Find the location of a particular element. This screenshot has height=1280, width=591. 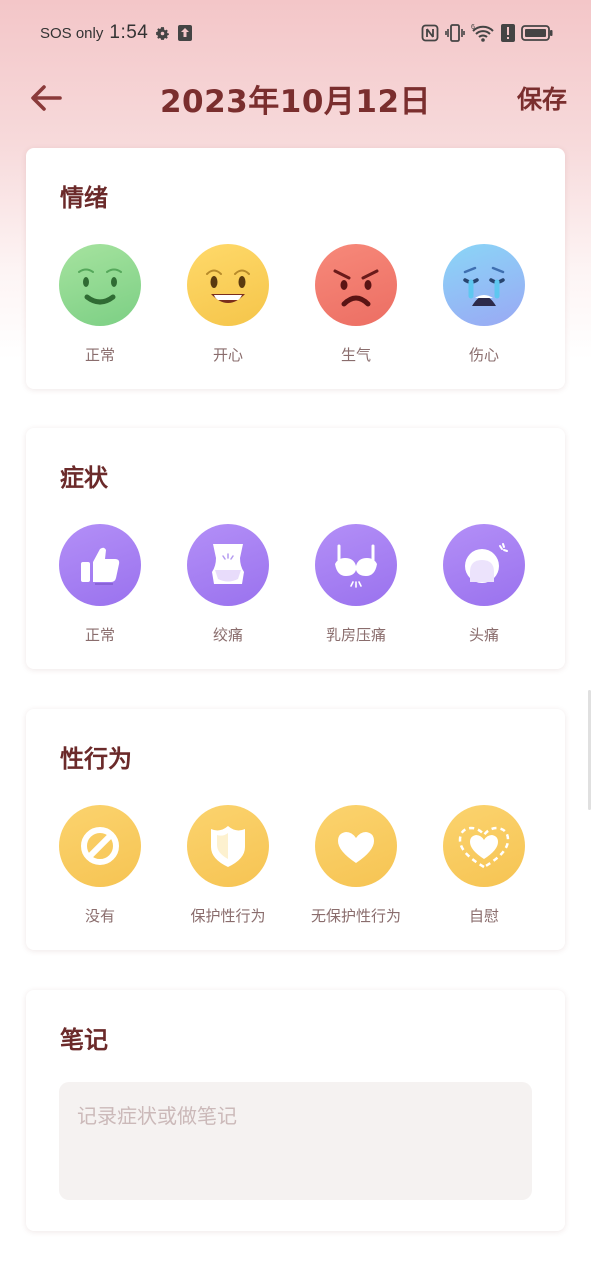

mood-option-sad: 伤心 is located at coordinates (484, 304).